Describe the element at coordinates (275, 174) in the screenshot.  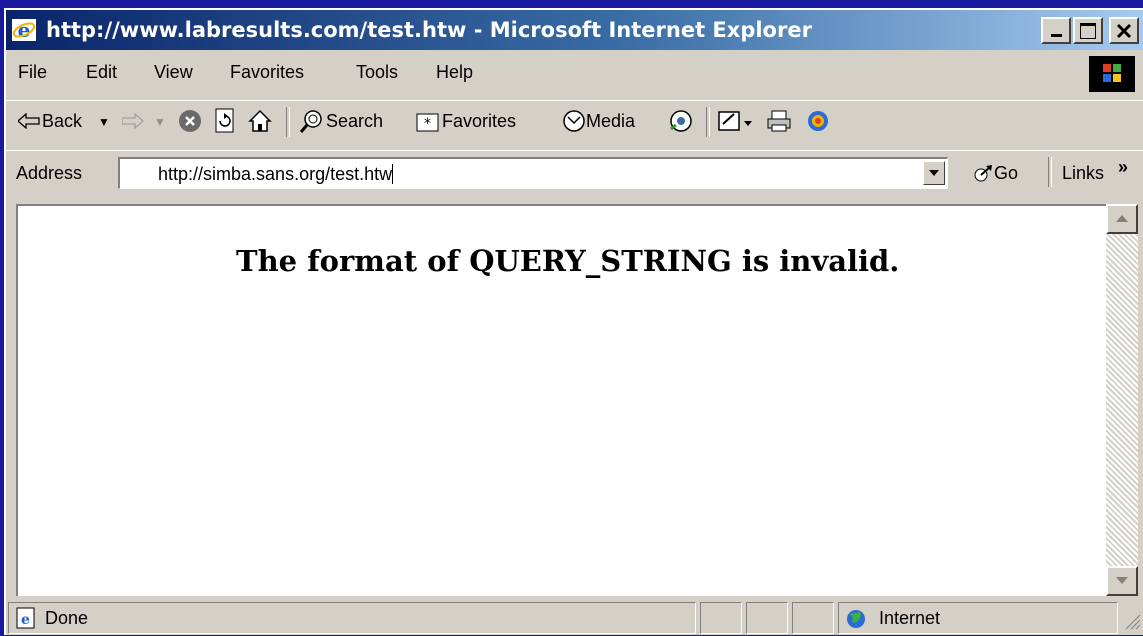
I see `address-value: http://simba.sans.org/test.htw` at that location.